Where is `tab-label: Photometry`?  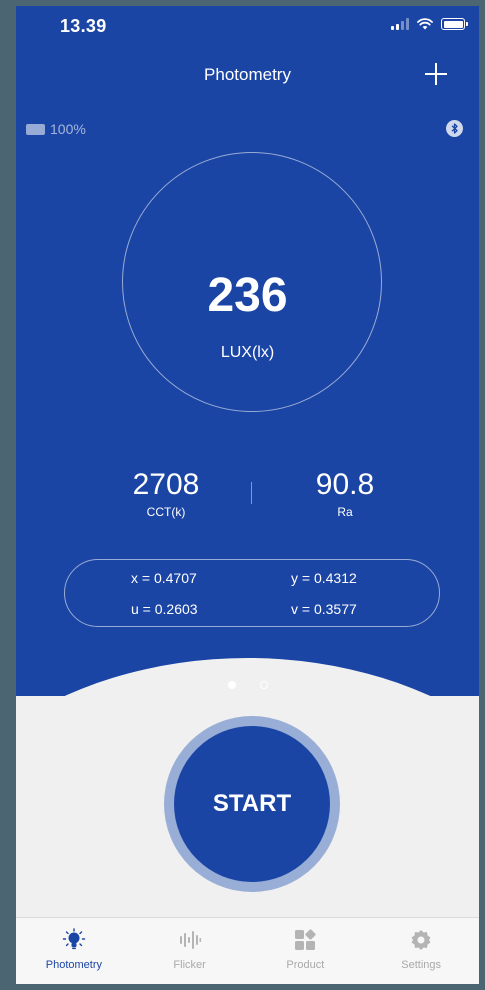 tab-label: Photometry is located at coordinates (73, 965).